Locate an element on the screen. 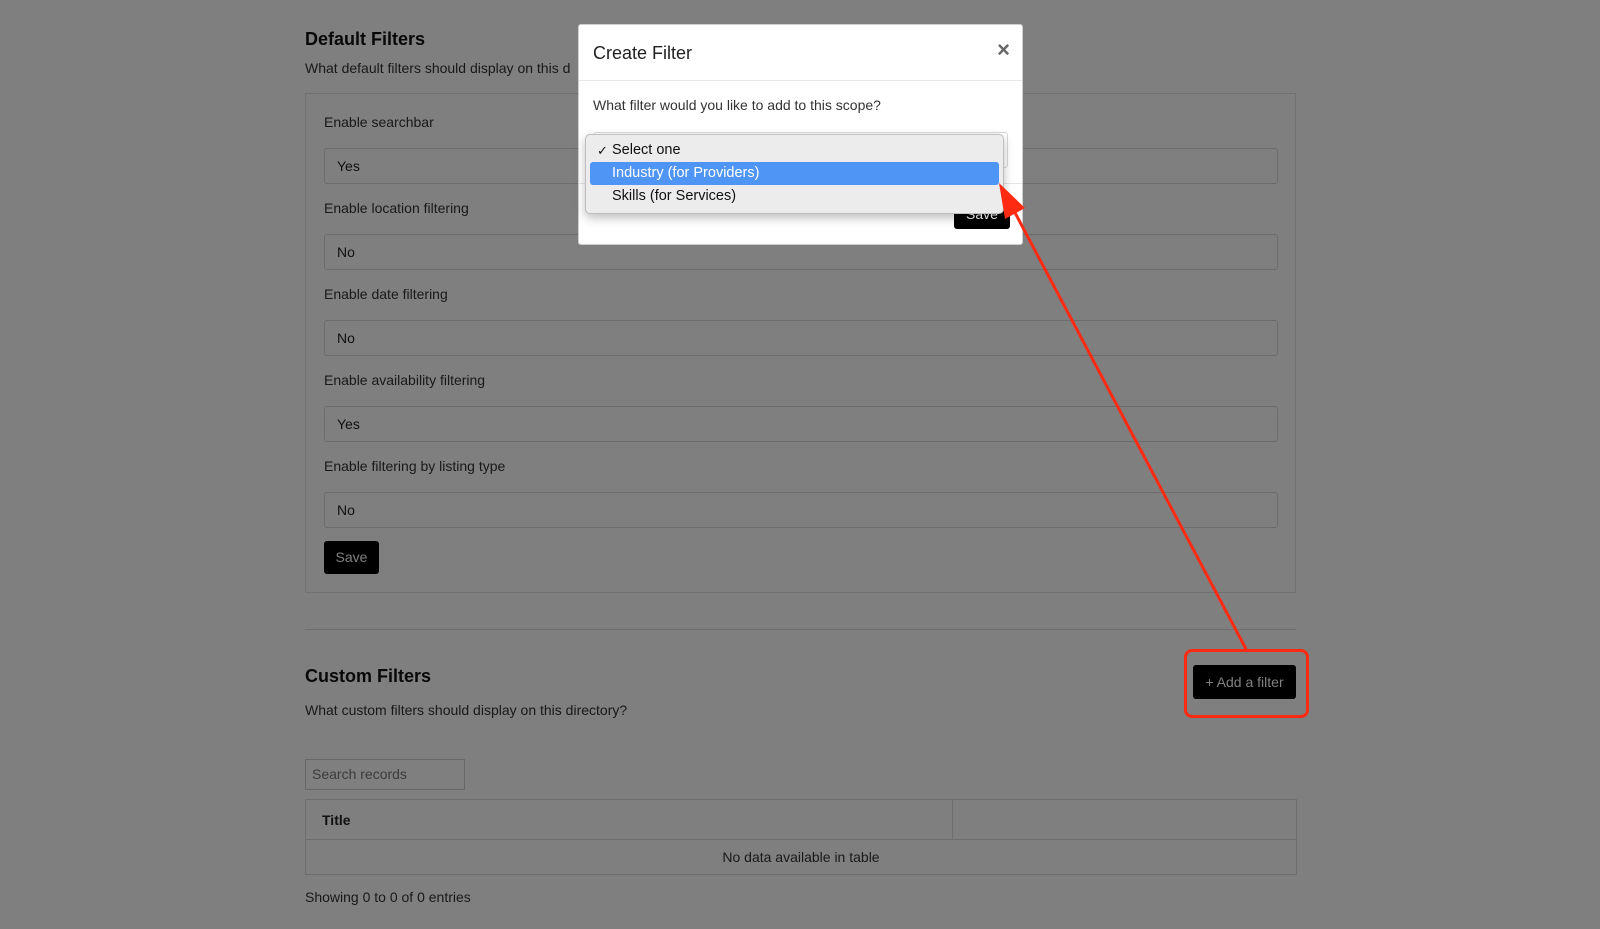 The width and height of the screenshot is (1600, 929). dropdown-option-industry: Industry (for Providers) is located at coordinates (794, 173).